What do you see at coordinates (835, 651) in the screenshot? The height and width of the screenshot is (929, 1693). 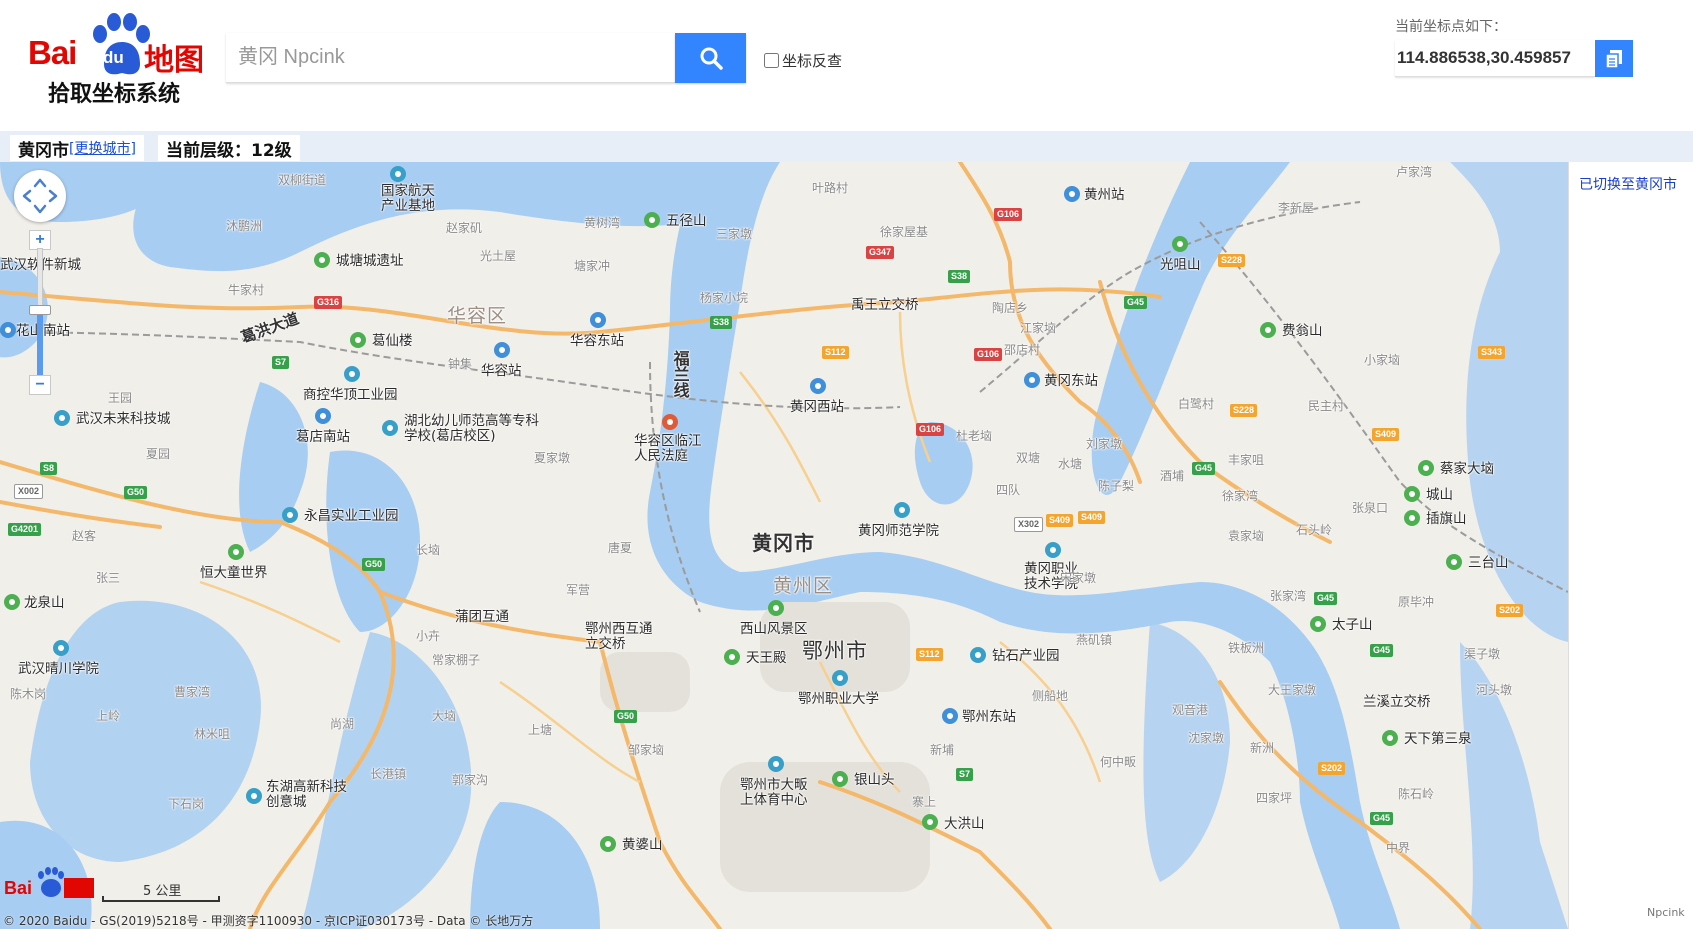 I see `map-label-ezhou-city: 鄂州市` at bounding box center [835, 651].